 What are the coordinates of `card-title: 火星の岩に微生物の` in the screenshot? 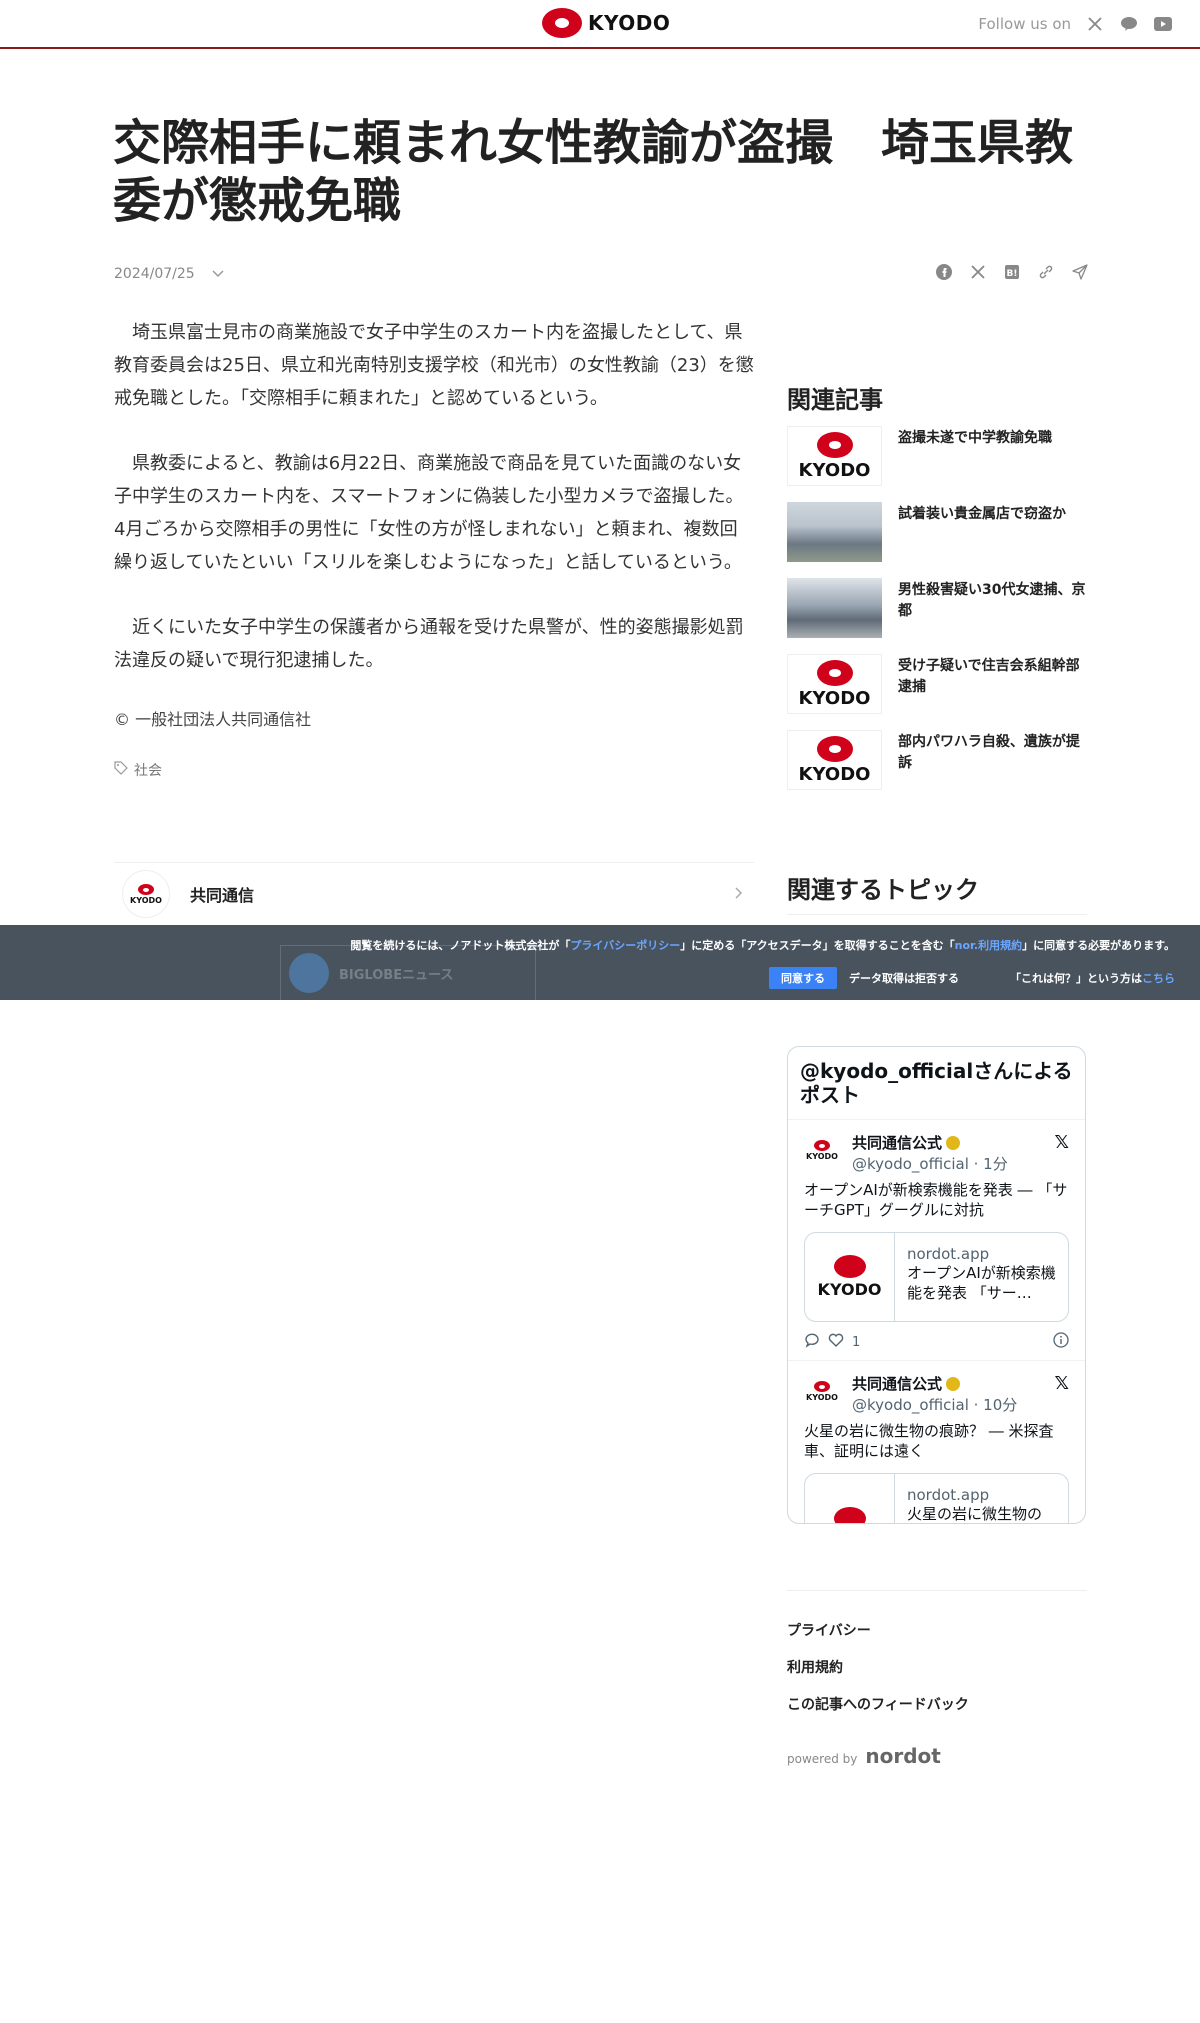 It's located at (975, 1514).